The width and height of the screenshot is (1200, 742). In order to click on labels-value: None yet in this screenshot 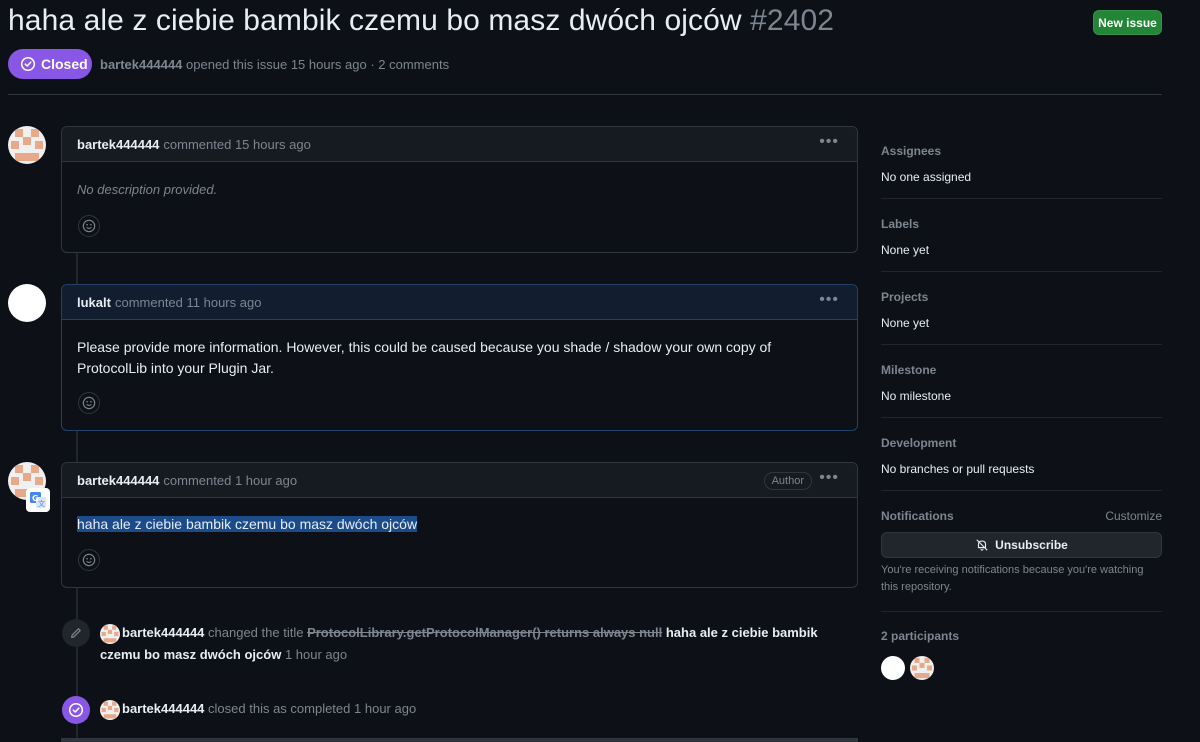, I will do `click(905, 250)`.